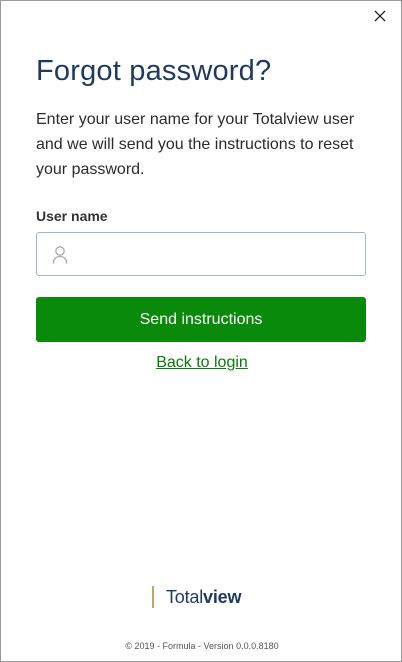  Describe the element at coordinates (72, 216) in the screenshot. I see `username-label: User name` at that location.